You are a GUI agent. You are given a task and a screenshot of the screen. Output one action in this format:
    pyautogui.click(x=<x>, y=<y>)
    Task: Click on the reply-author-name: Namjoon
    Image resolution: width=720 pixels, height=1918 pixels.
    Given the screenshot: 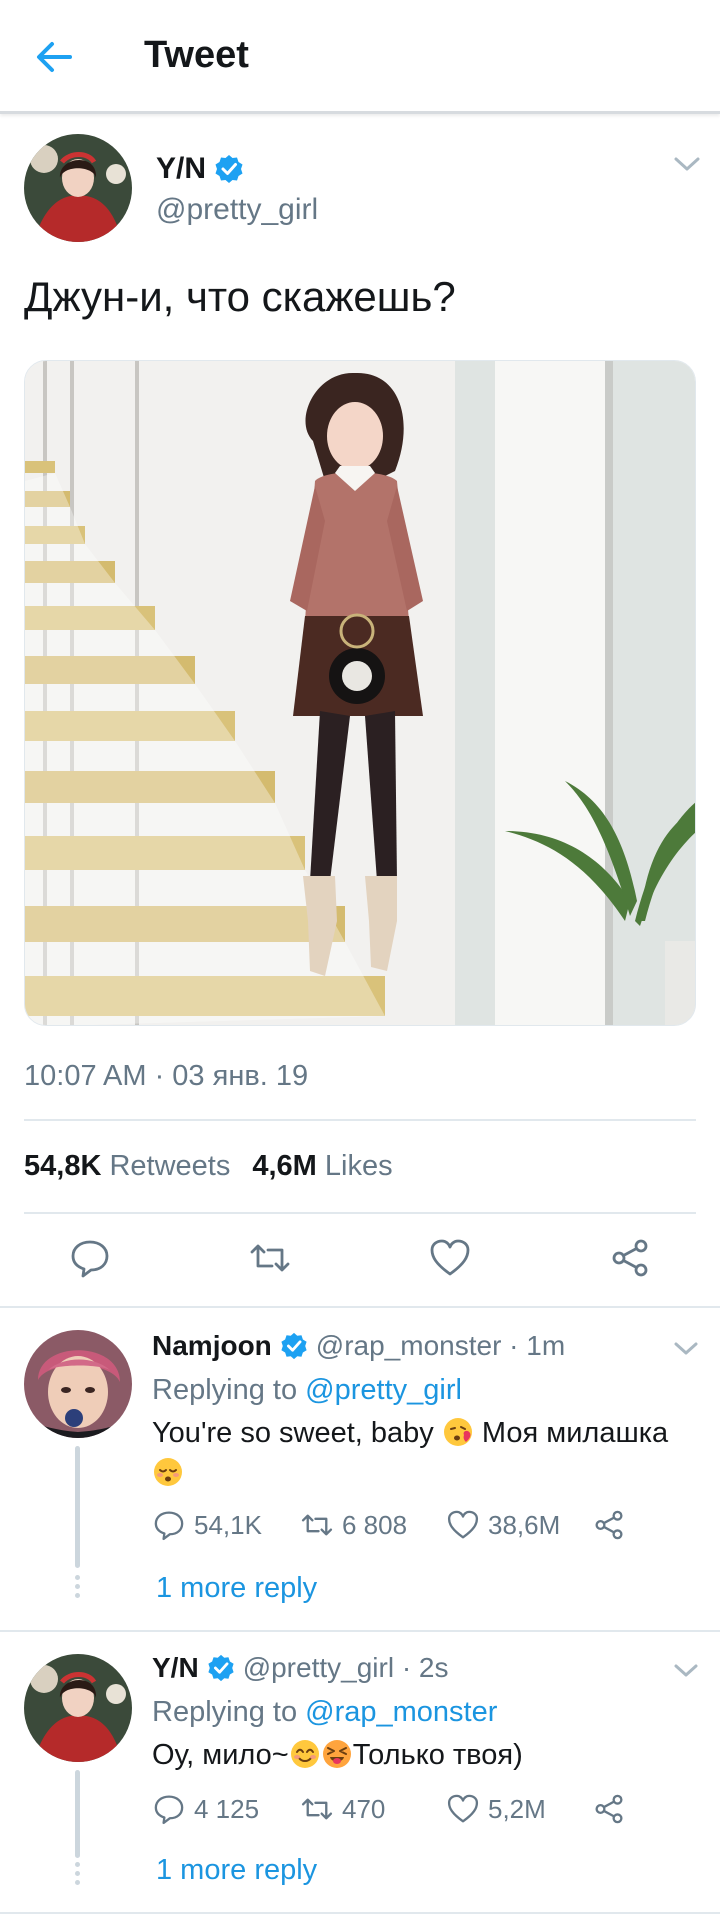 What is the action you would take?
    pyautogui.click(x=212, y=1346)
    